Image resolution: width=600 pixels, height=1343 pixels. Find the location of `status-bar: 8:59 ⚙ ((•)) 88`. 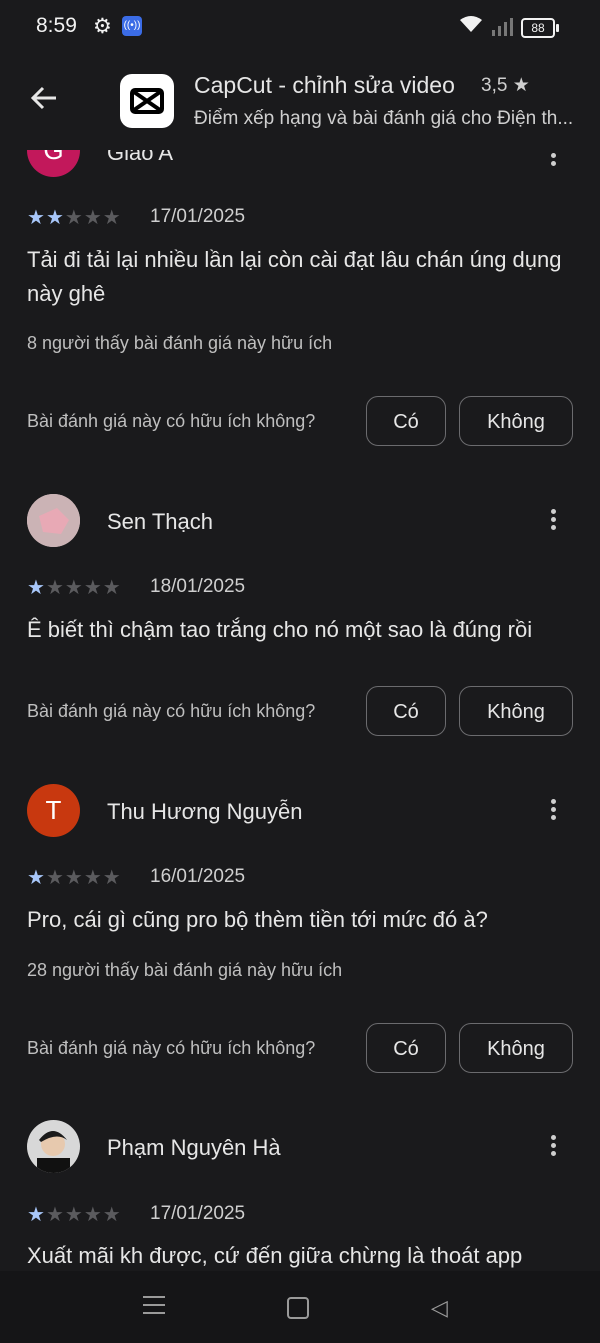

status-bar: 8:59 ⚙ ((•)) 88 is located at coordinates (300, 26).